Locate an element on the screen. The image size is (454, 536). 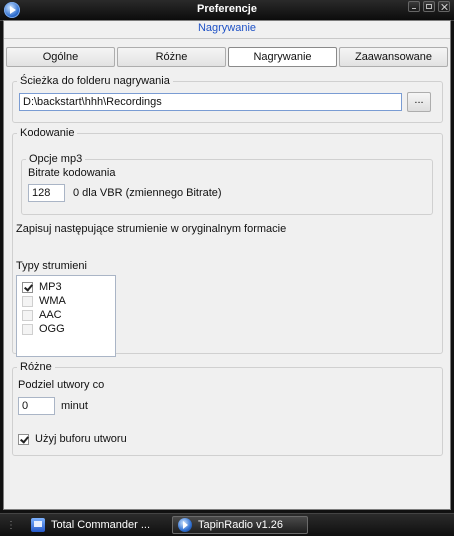
maximize-button is located at coordinates (429, 6).